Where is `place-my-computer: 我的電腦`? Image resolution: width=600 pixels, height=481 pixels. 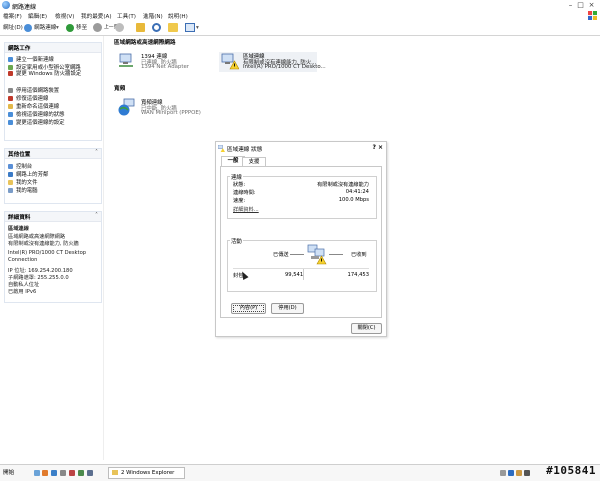
place-my-computer: 我的電腦 is located at coordinates (23, 190).